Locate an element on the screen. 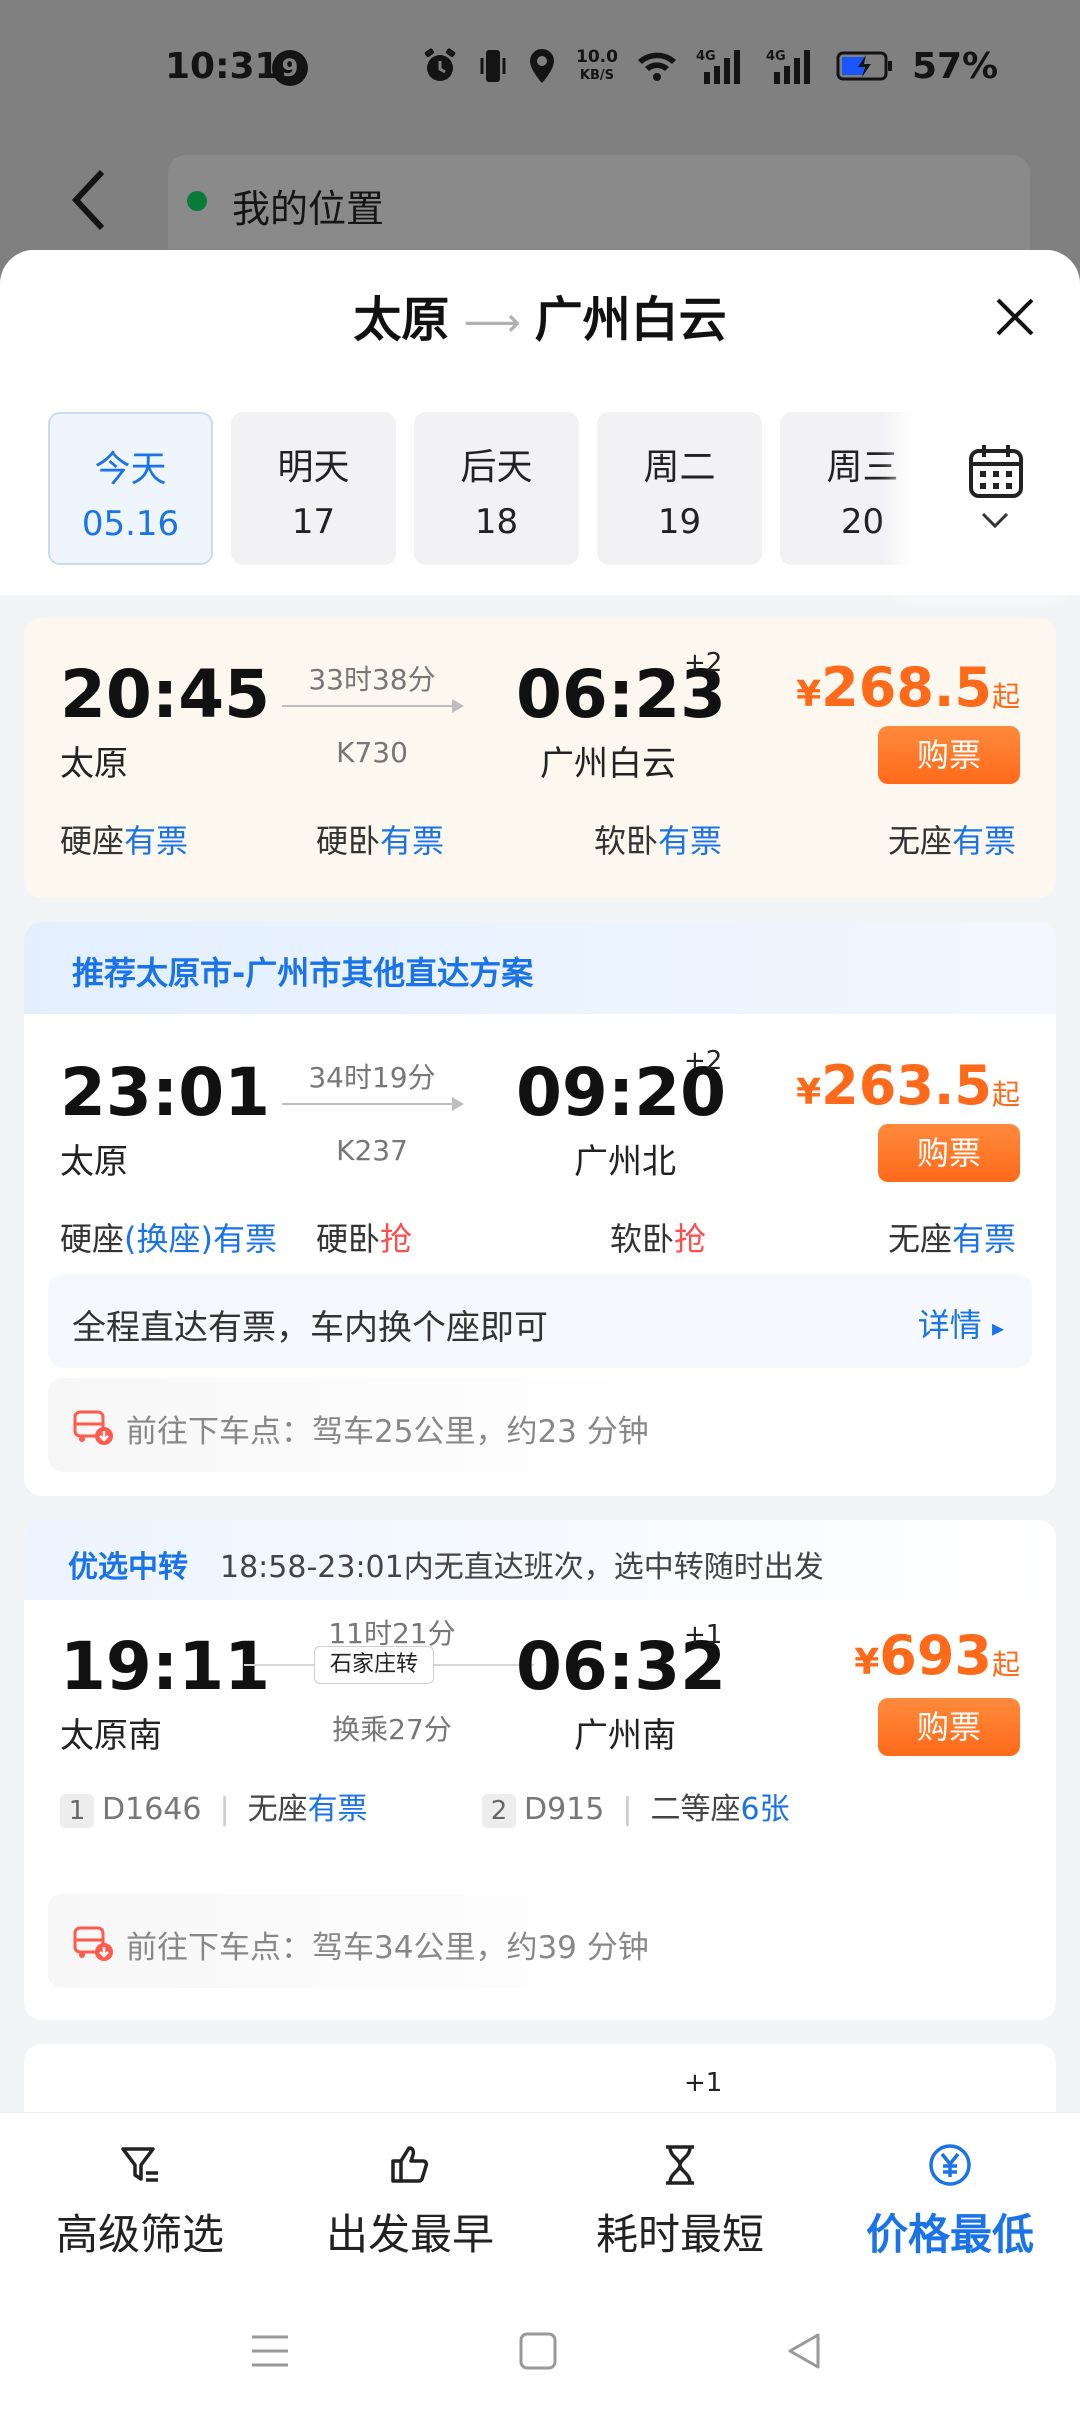 Image resolution: width=1080 pixels, height=2412 pixels. transfer-banner: 优选中转 18:58-23:01内无直达班次，选中转随时出发 is located at coordinates (540, 1560).